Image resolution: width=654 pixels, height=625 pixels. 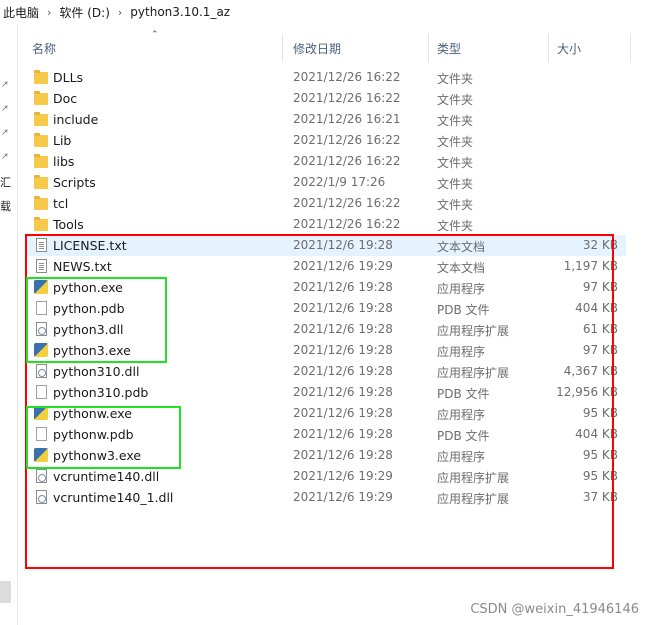 I want to click on file-name: LICENSE.txt, so click(x=90, y=245).